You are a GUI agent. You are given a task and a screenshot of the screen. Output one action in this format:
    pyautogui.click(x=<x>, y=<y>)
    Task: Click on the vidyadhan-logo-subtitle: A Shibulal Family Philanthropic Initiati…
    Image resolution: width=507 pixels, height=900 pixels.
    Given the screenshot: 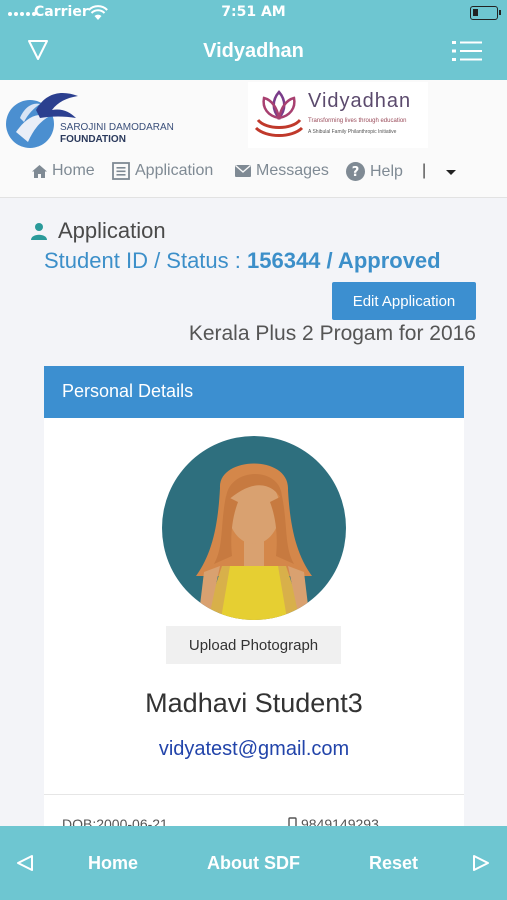 What is the action you would take?
    pyautogui.click(x=352, y=132)
    